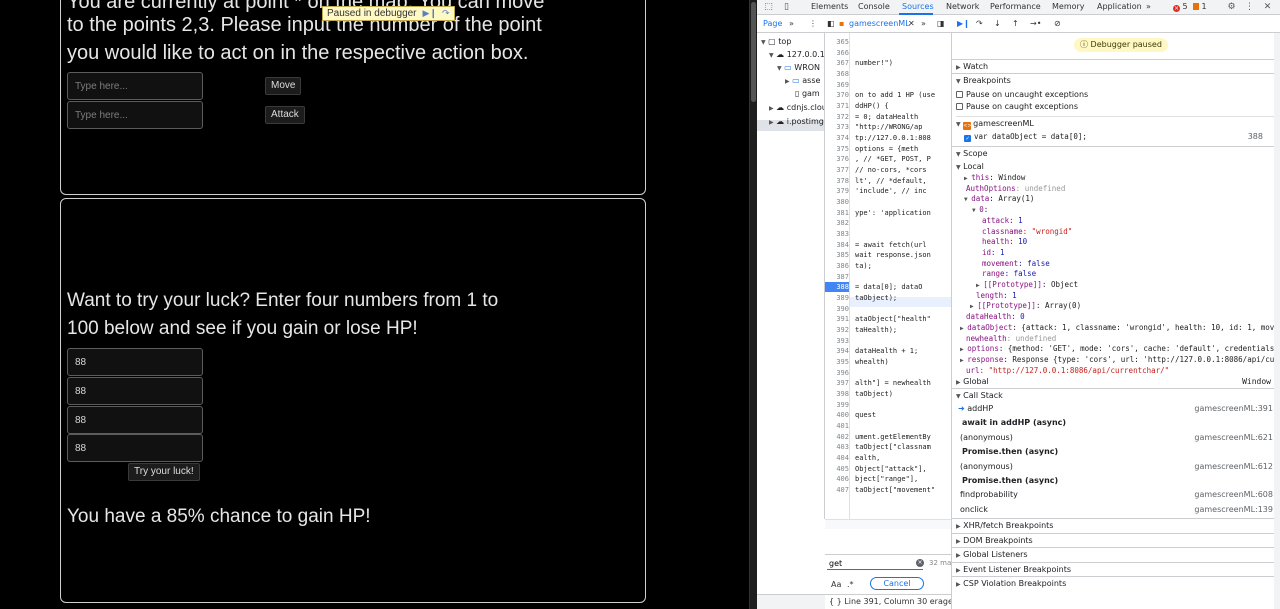 This screenshot has width=1280, height=609. What do you see at coordinates (837, 266) in the screenshot?
I see `line-number: 386` at bounding box center [837, 266].